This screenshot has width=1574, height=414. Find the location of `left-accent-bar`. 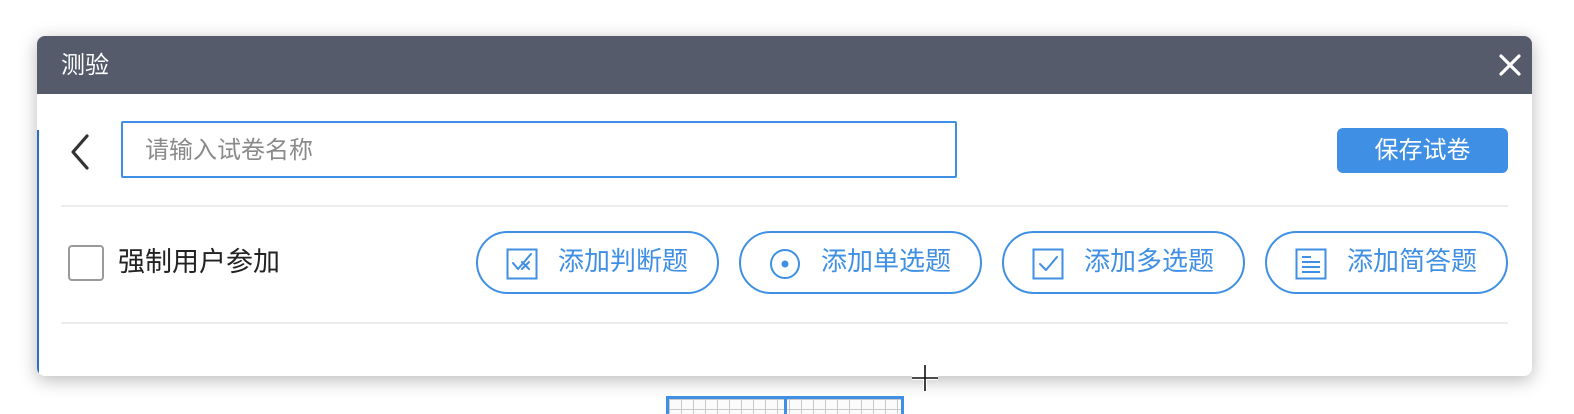

left-accent-bar is located at coordinates (38, 253).